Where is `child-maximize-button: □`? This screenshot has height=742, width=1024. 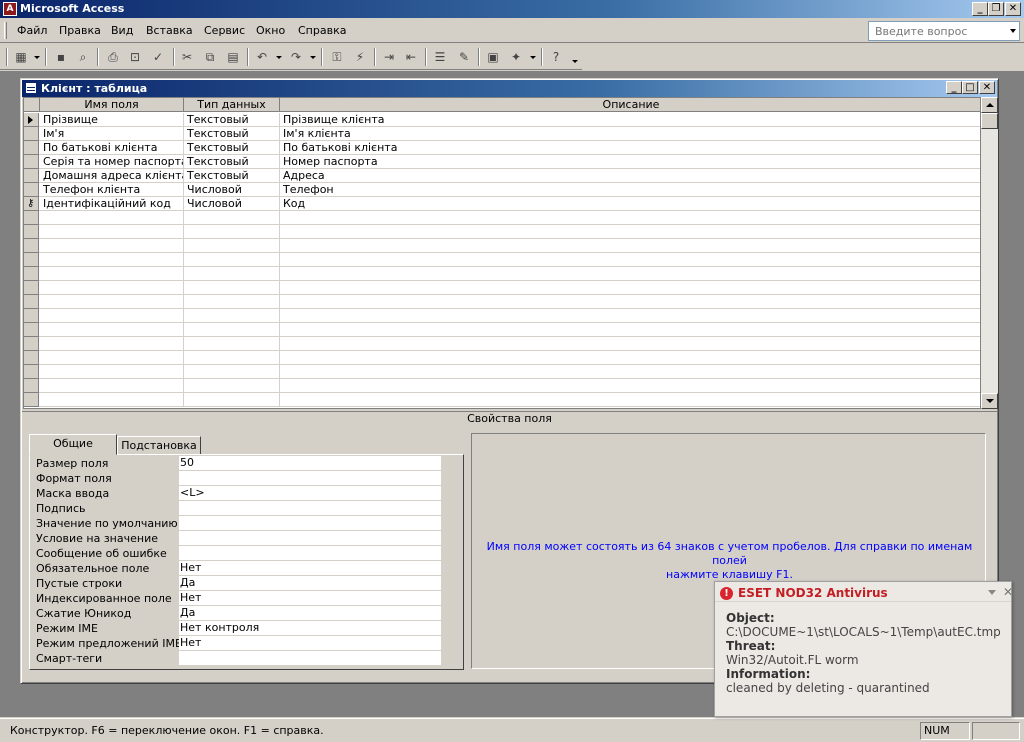
child-maximize-button: □ is located at coordinates (970, 87).